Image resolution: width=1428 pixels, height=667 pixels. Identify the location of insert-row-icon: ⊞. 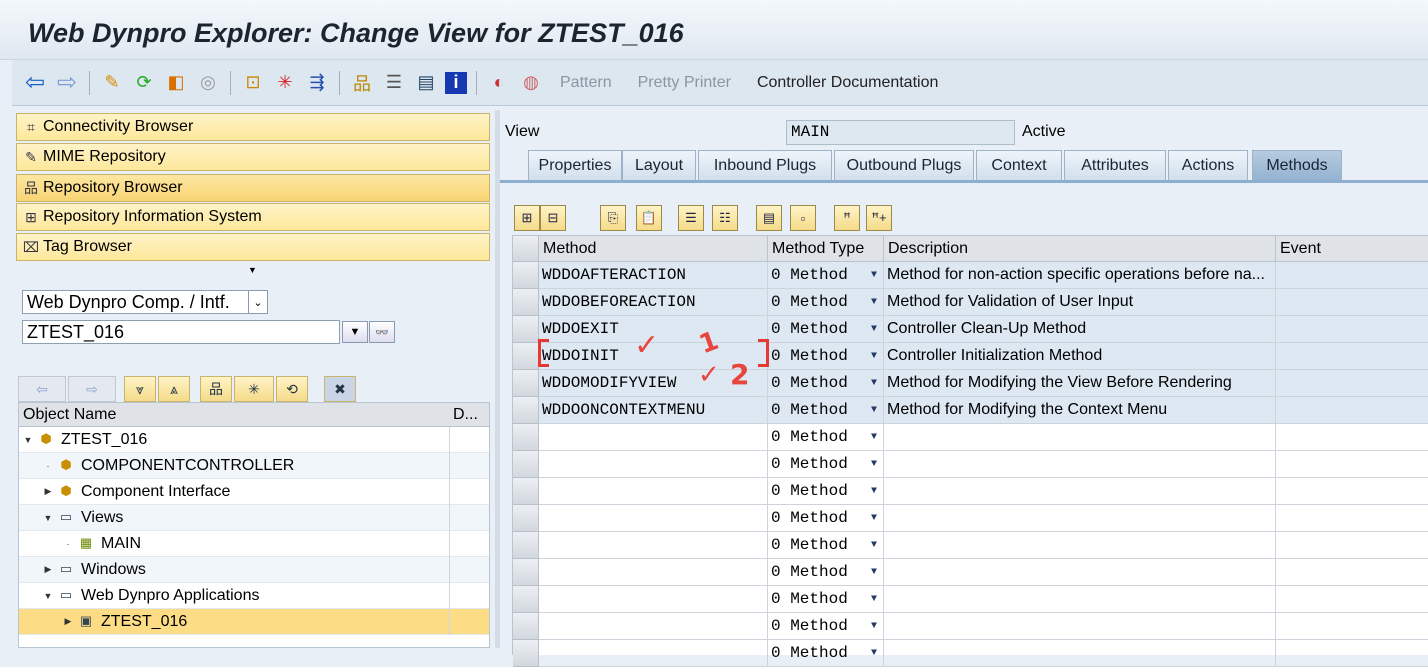
(527, 218).